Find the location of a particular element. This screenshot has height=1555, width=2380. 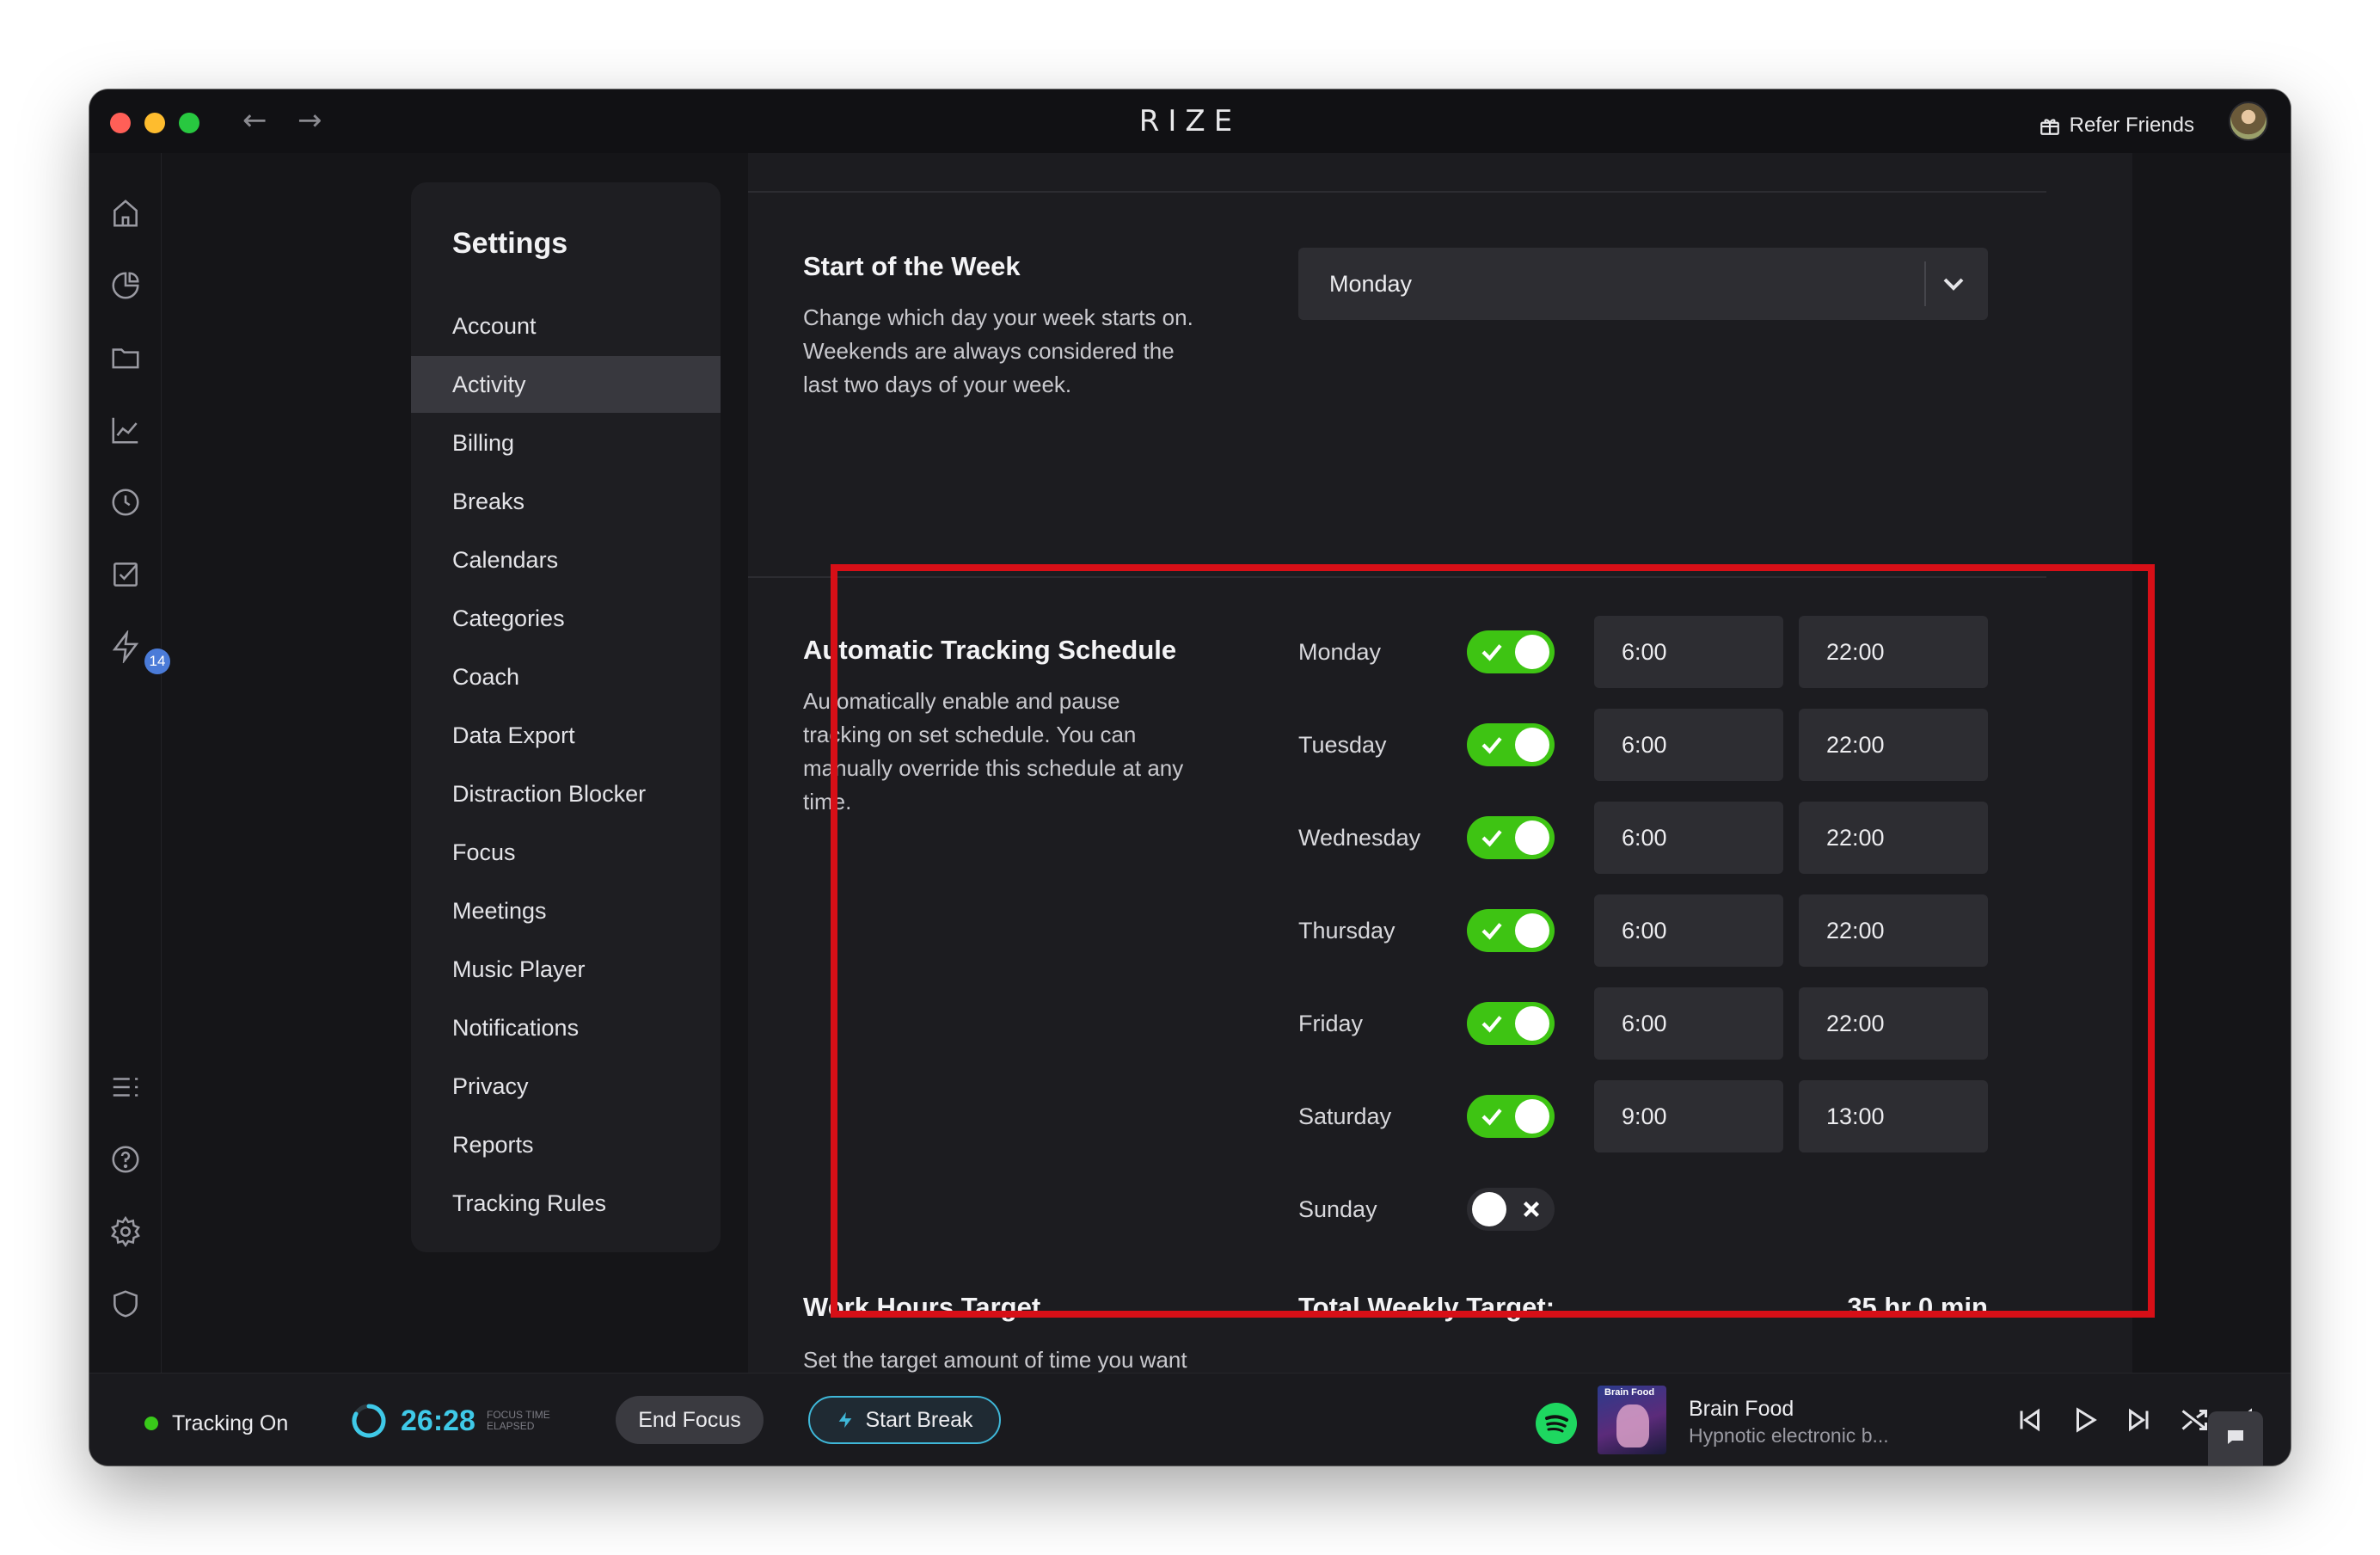

list-icon is located at coordinates (125, 1087).